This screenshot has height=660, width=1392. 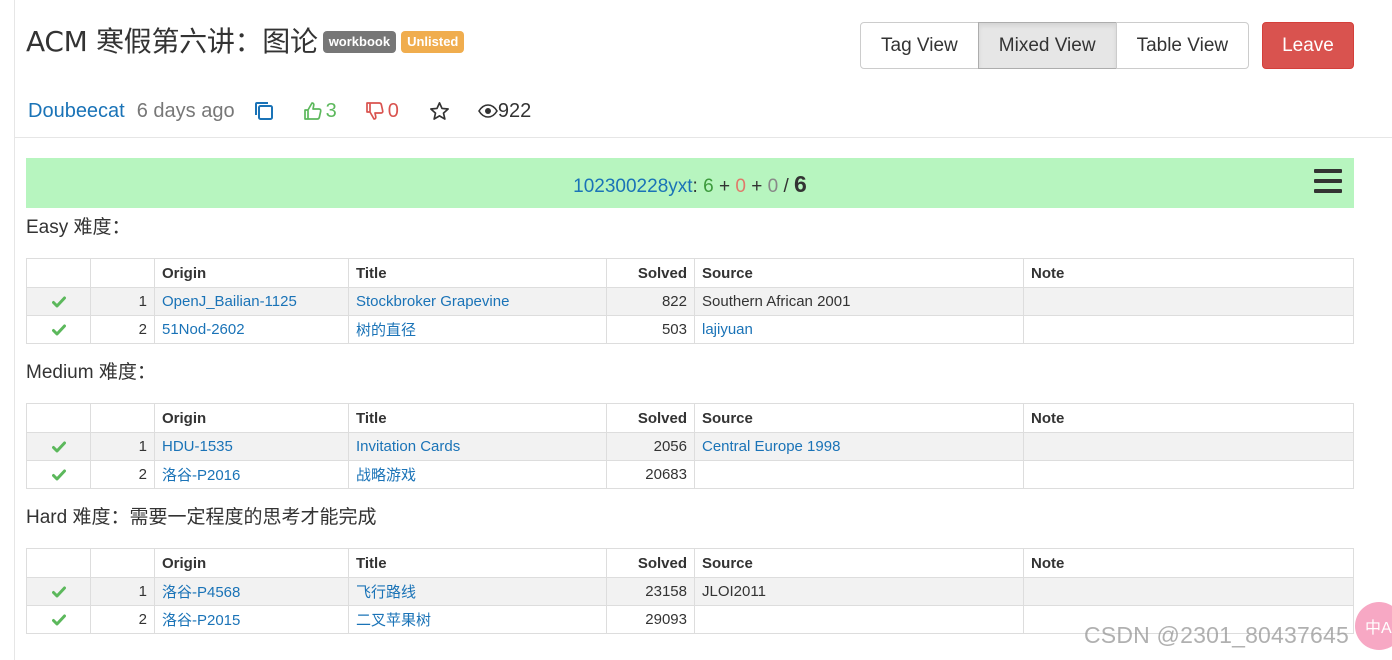 I want to click on origin-cell: 洛谷-P4568, so click(x=251, y=591).